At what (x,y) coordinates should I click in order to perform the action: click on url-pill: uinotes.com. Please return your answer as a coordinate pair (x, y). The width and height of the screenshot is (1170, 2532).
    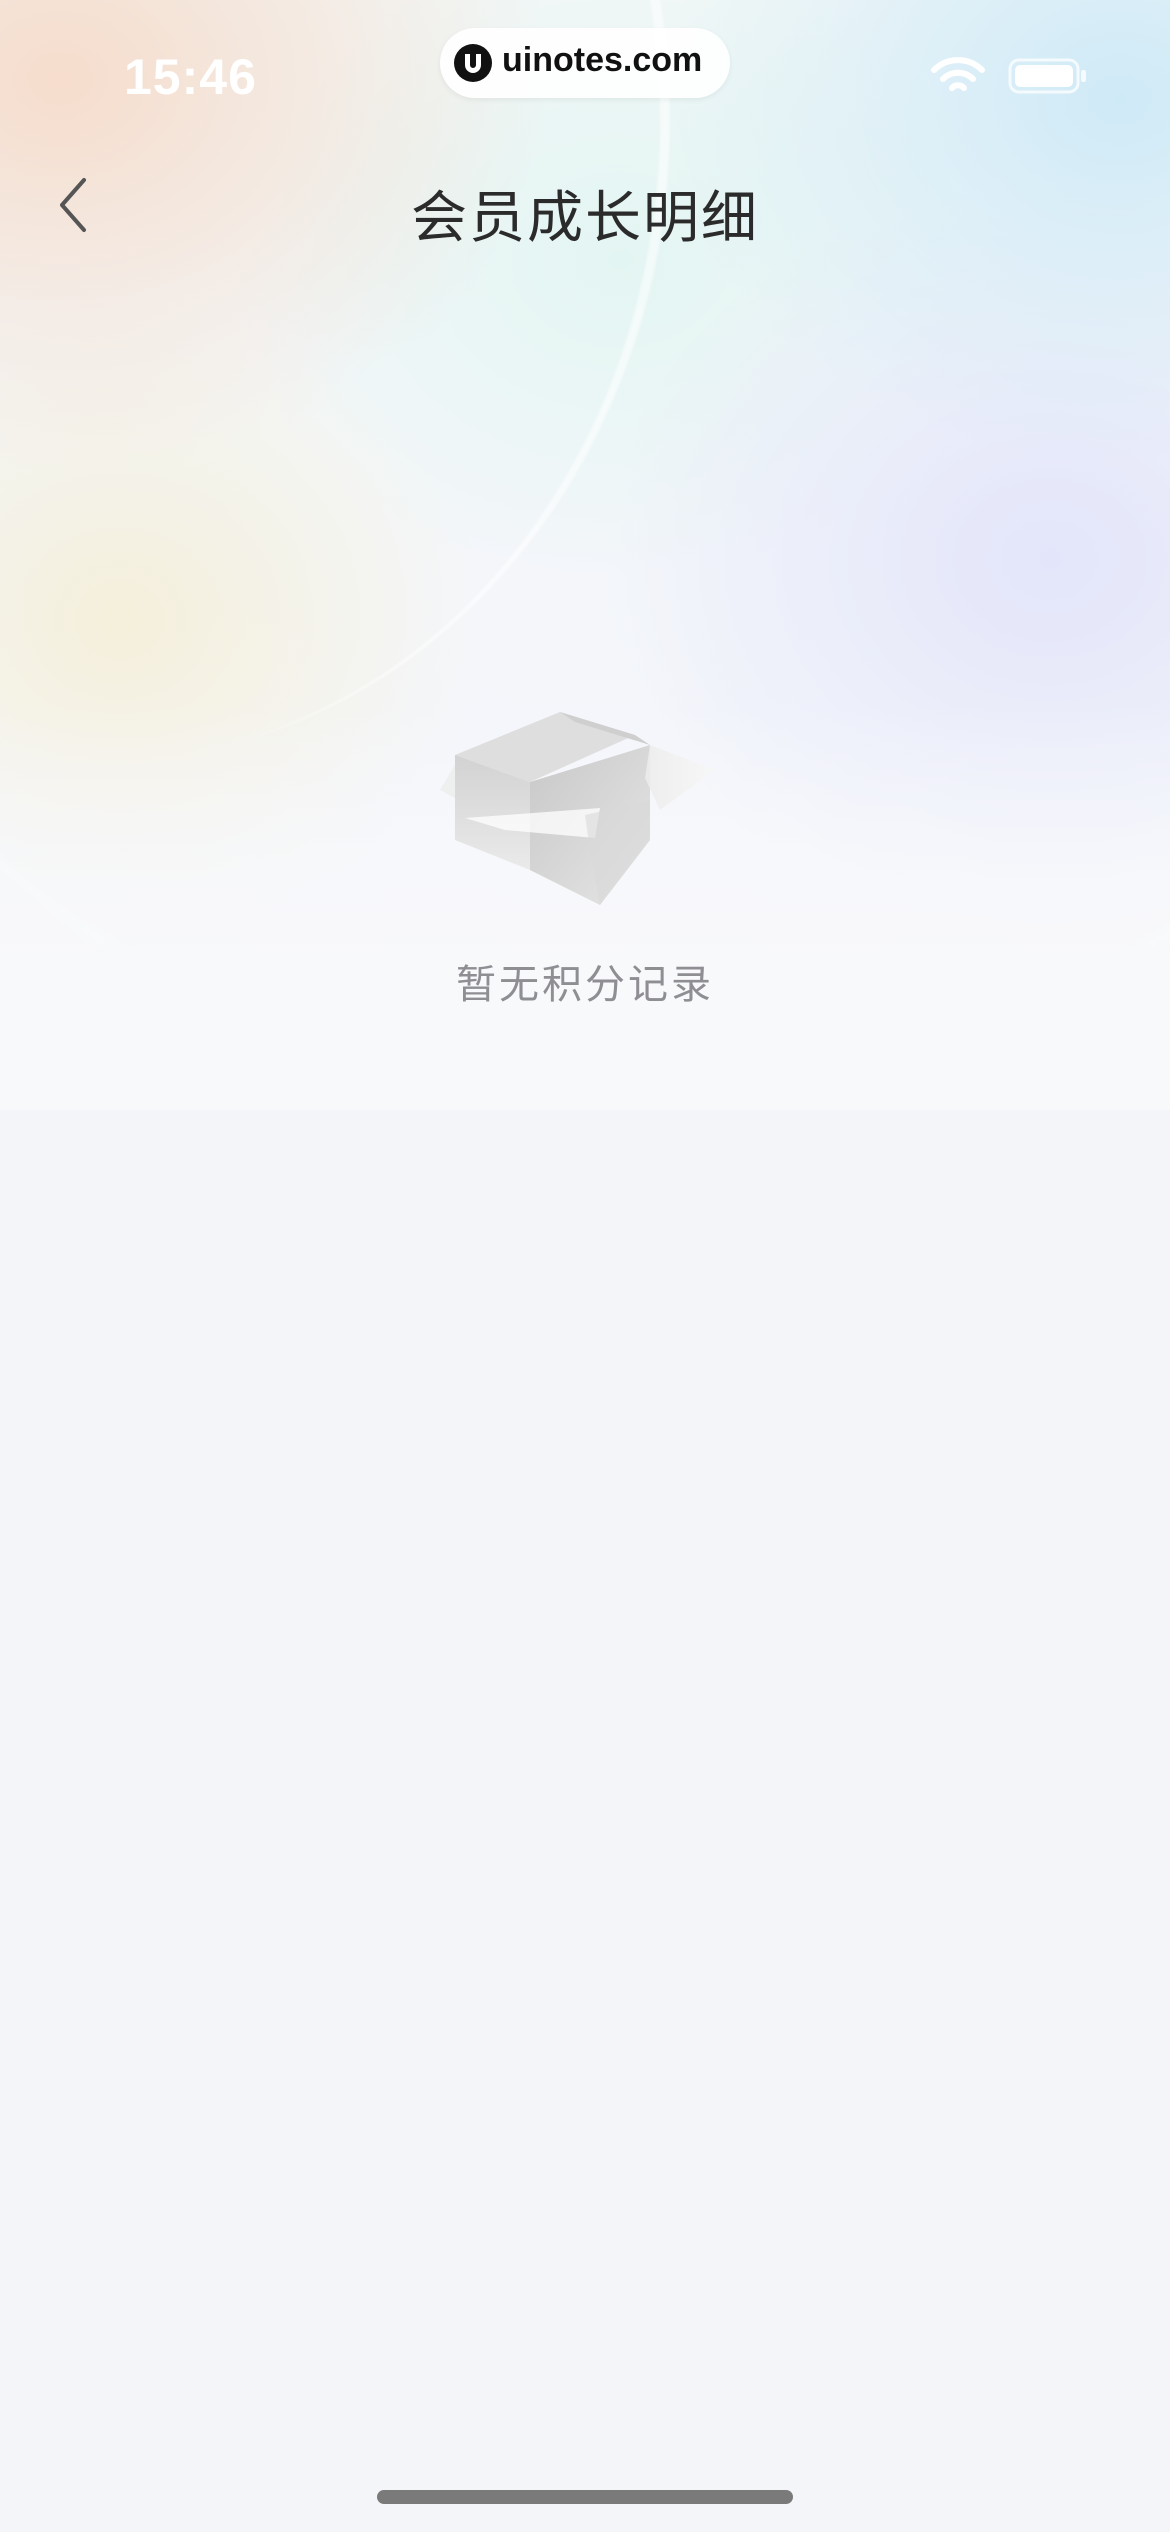
    Looking at the image, I should click on (585, 63).